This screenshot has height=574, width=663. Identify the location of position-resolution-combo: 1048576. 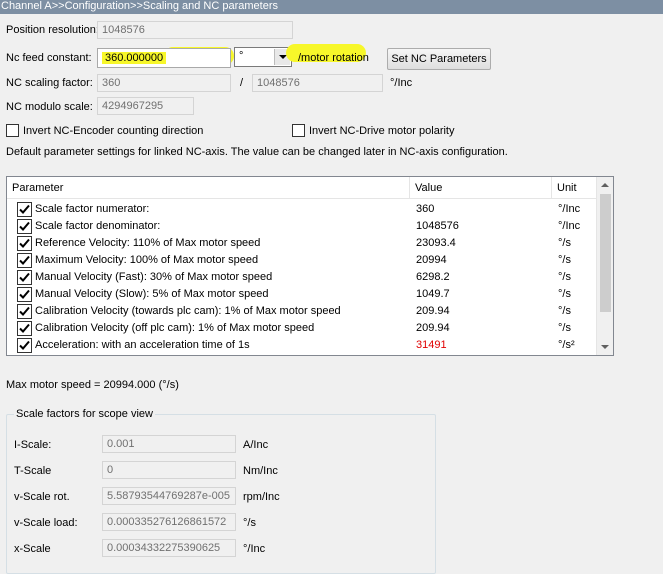
(195, 30).